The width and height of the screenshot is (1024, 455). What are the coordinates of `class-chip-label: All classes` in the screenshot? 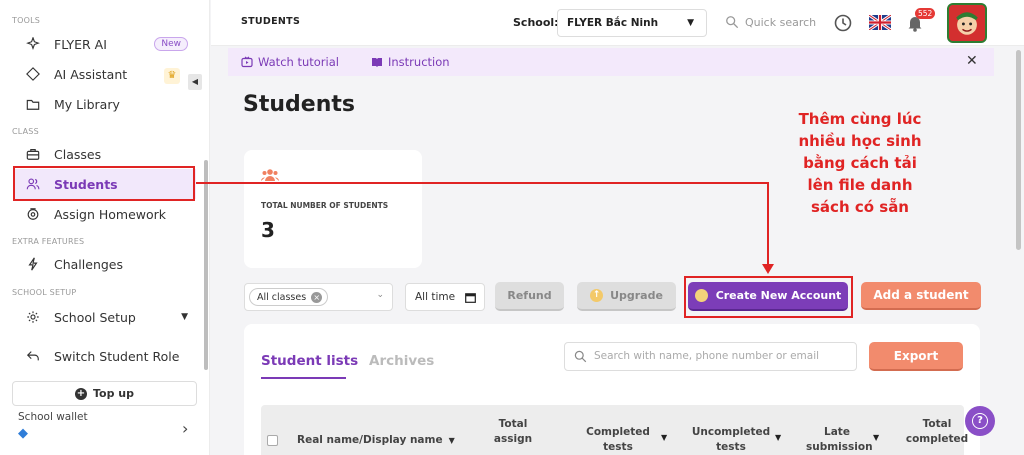 It's located at (282, 297).